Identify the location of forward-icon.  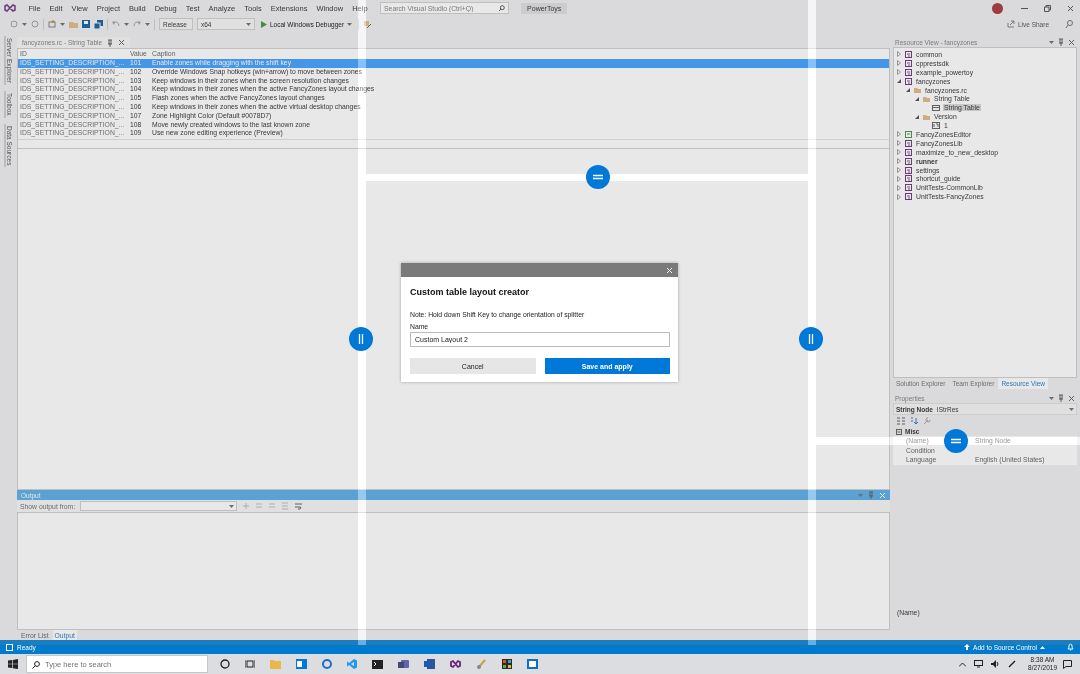
(35, 24).